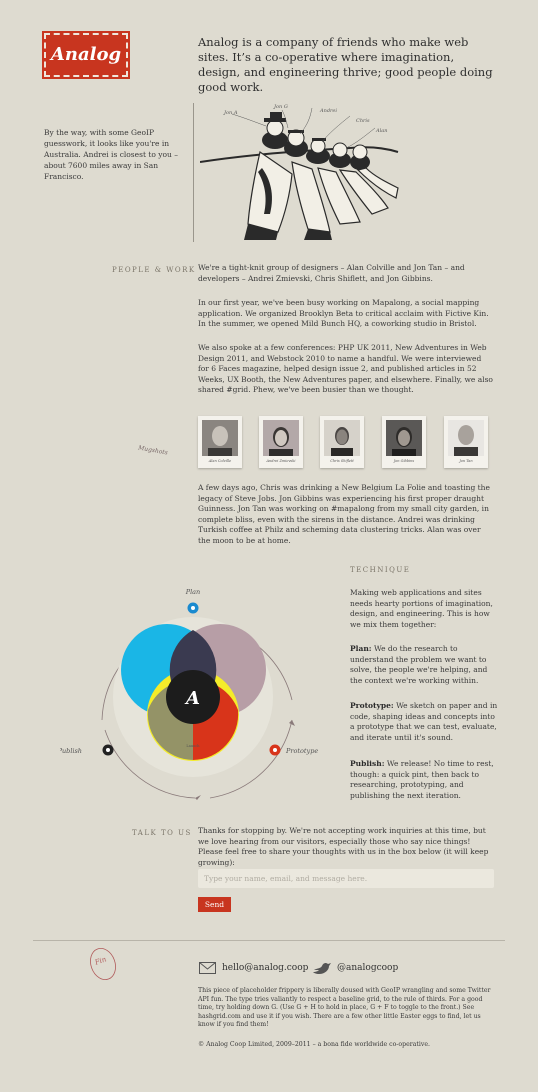  Describe the element at coordinates (214, 904) in the screenshot. I see `send-button: Send` at that location.